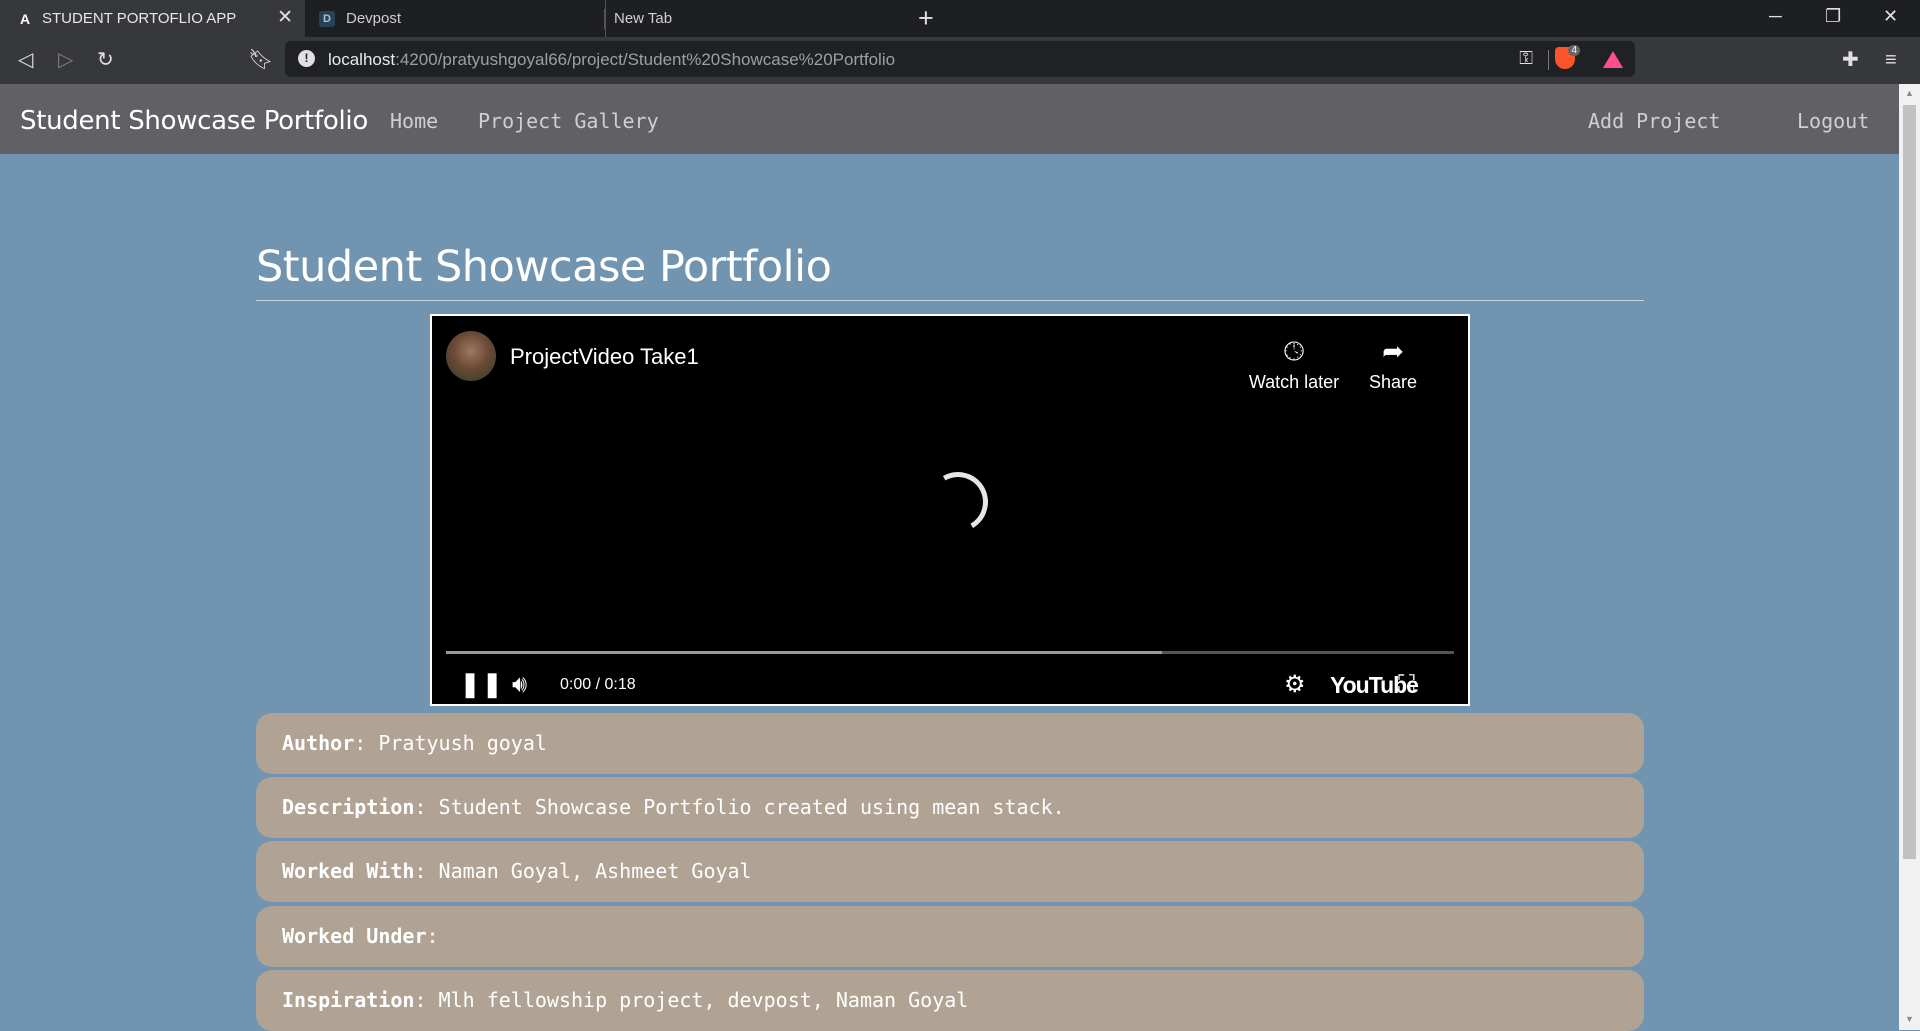  I want to click on tab-title: New Tab, so click(643, 18).